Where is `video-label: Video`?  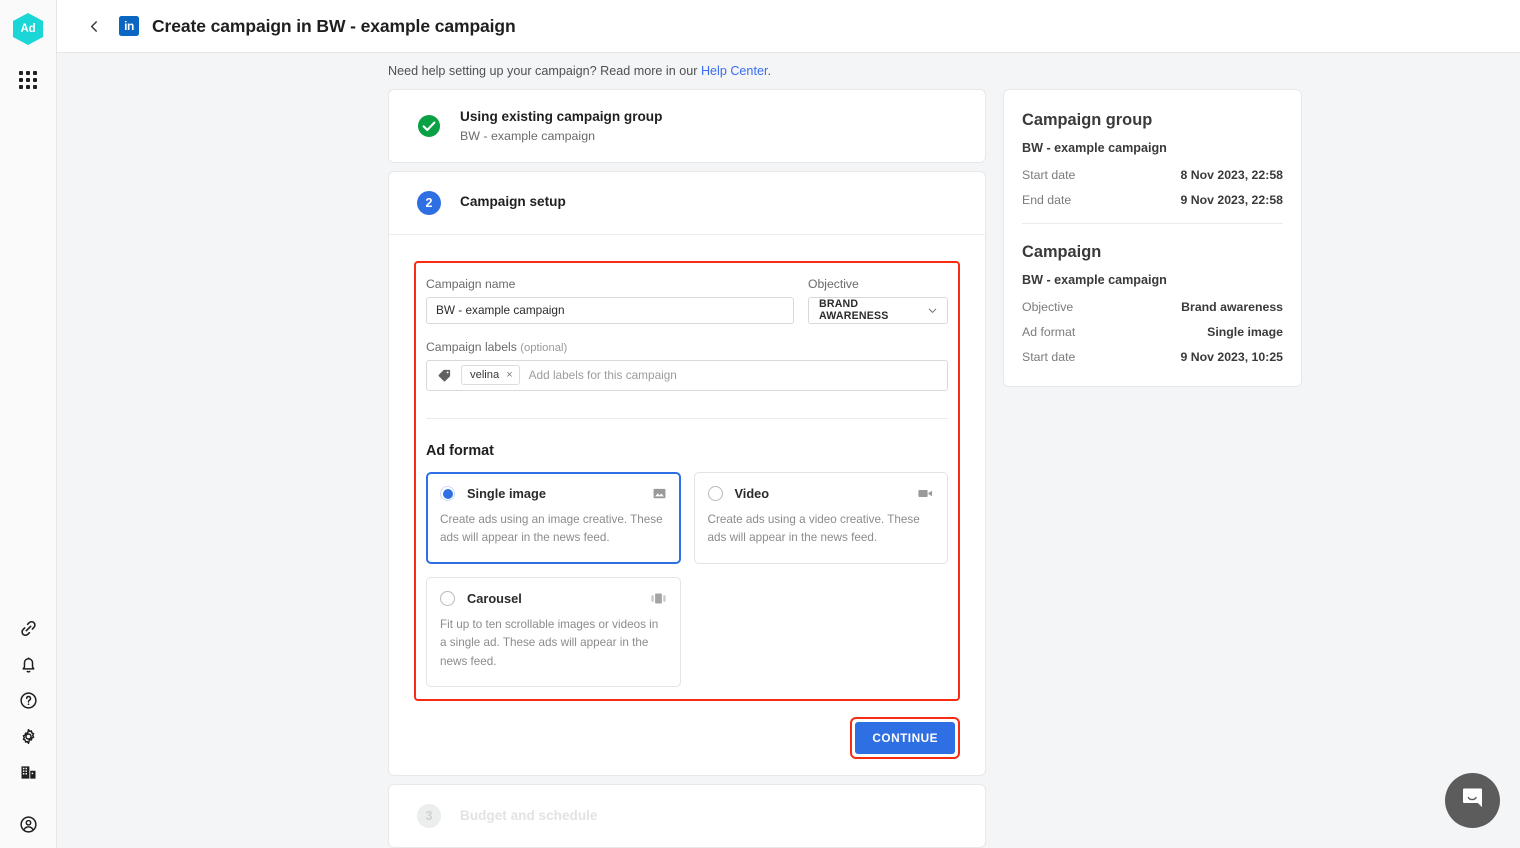
video-label: Video is located at coordinates (752, 493).